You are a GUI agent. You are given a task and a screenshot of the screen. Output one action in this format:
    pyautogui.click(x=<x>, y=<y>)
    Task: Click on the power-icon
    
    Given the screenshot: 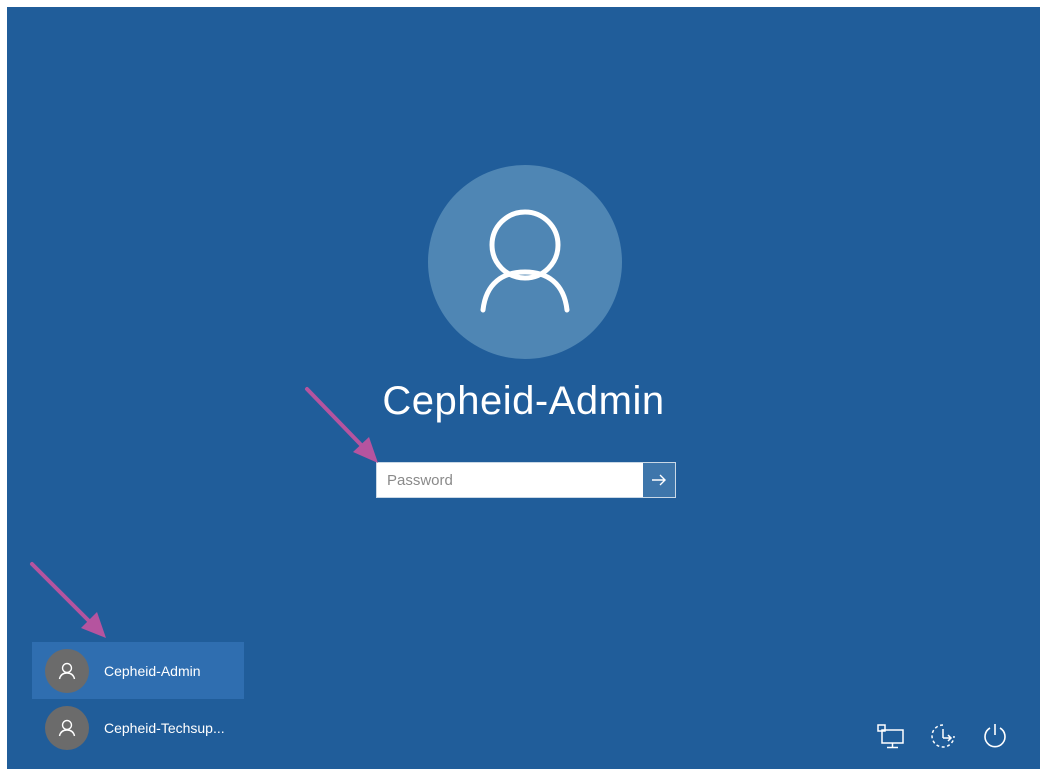 What is the action you would take?
    pyautogui.click(x=995, y=736)
    